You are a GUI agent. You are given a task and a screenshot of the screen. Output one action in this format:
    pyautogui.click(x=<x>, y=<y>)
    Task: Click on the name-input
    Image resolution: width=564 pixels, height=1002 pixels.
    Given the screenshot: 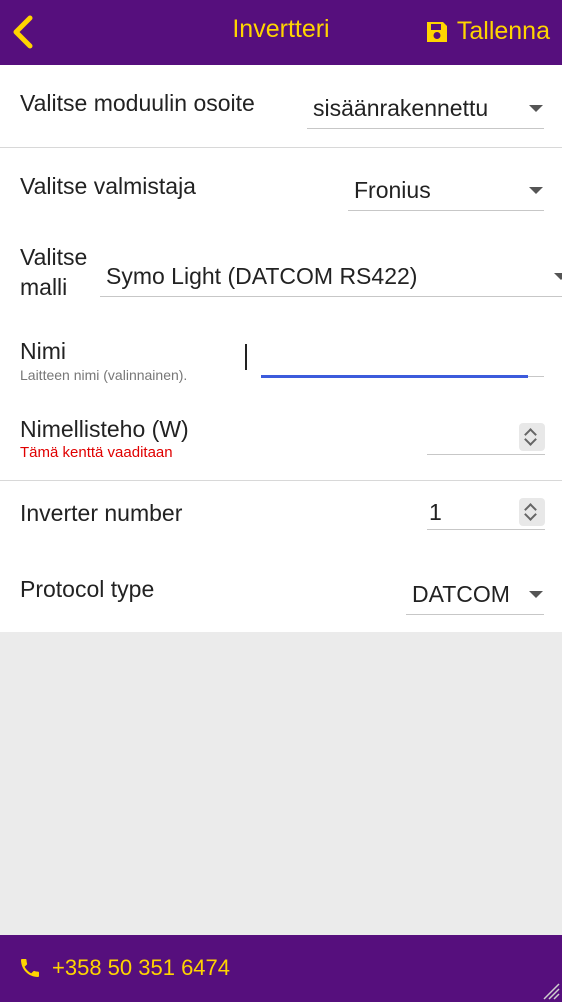 What is the action you would take?
    pyautogui.click(x=395, y=358)
    